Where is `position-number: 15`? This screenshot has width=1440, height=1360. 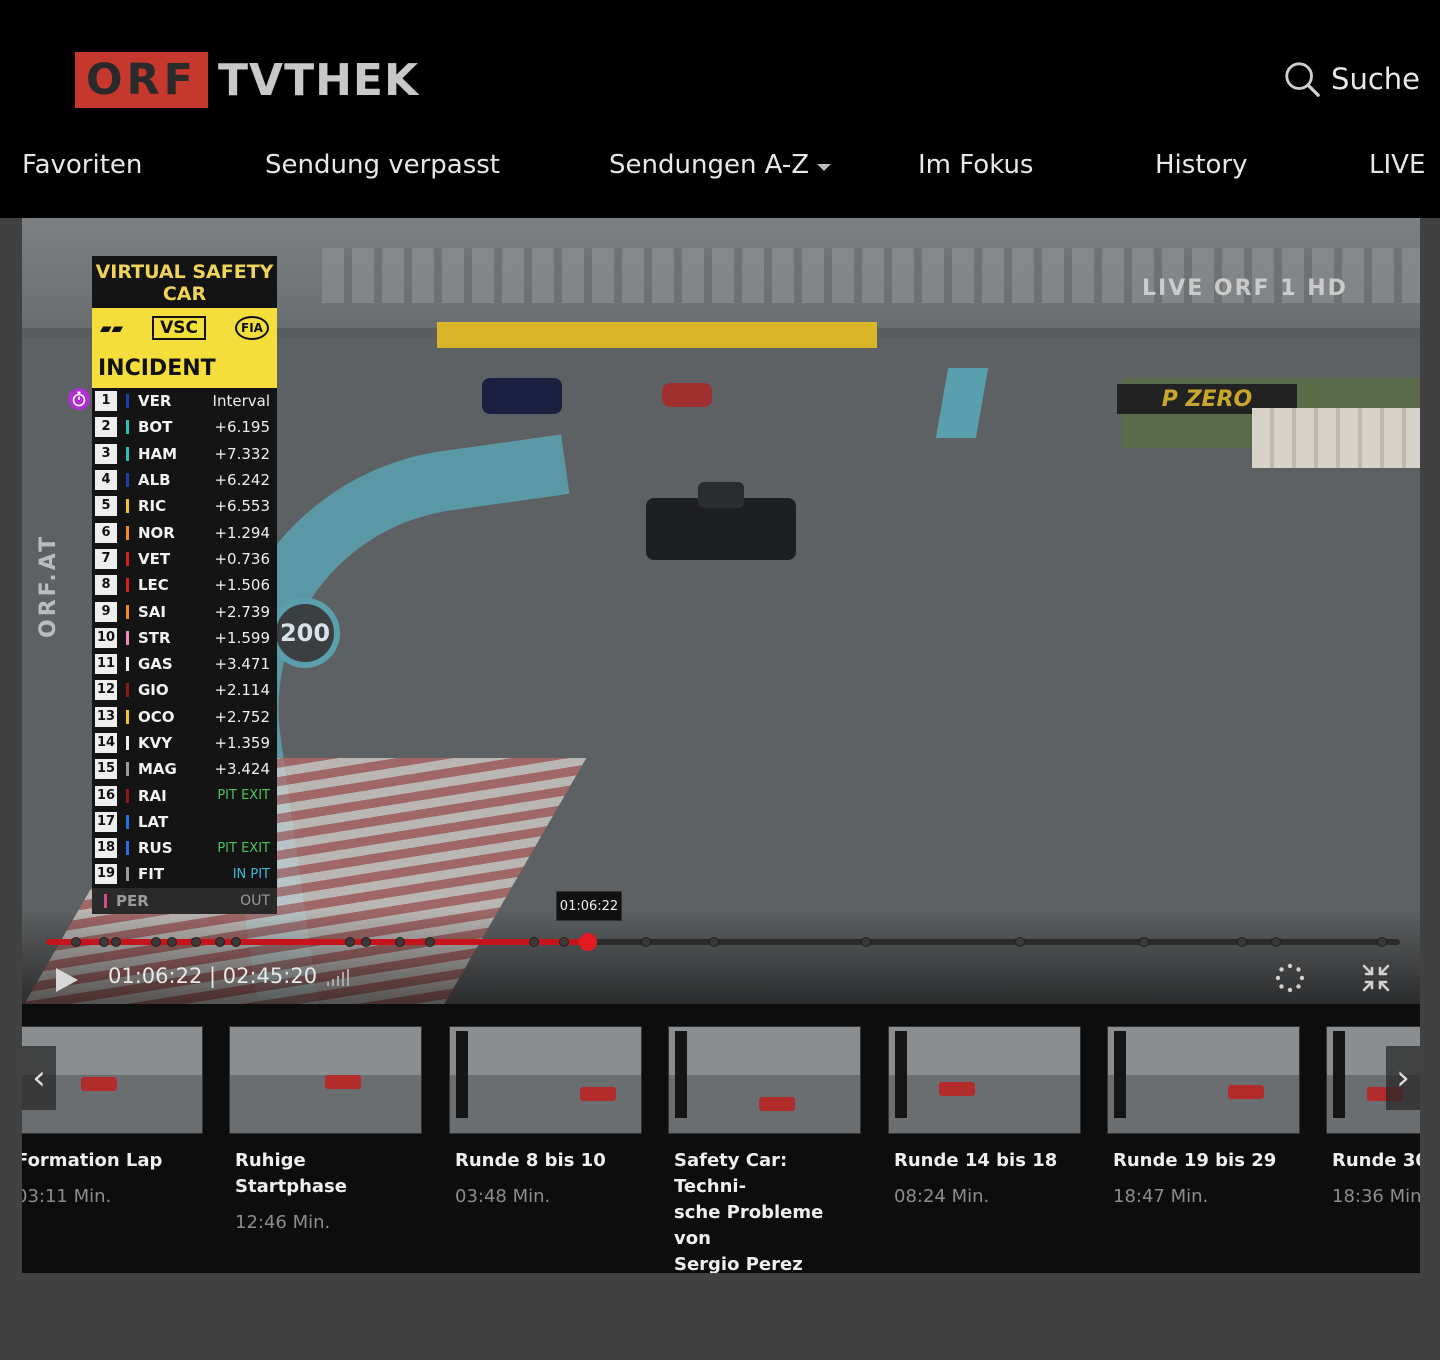 position-number: 15 is located at coordinates (106, 769).